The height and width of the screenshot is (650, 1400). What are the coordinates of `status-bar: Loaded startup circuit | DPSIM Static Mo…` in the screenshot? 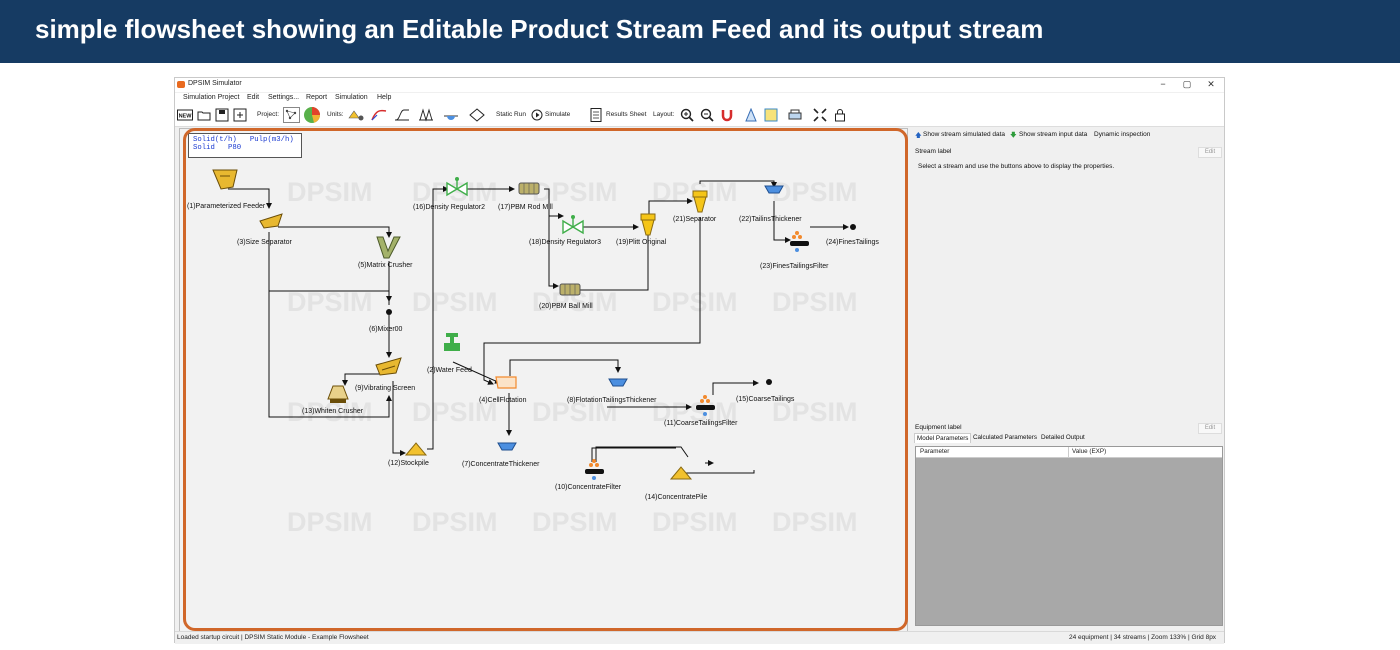 It's located at (699, 637).